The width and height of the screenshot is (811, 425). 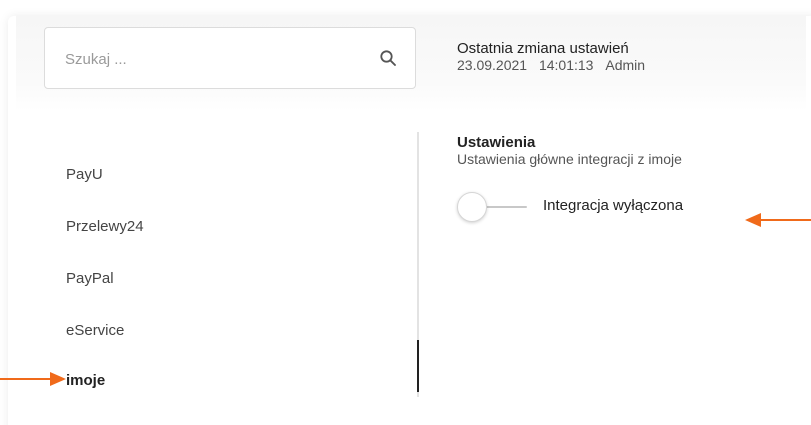 I want to click on settings-heading: Ustawienia, so click(x=496, y=142).